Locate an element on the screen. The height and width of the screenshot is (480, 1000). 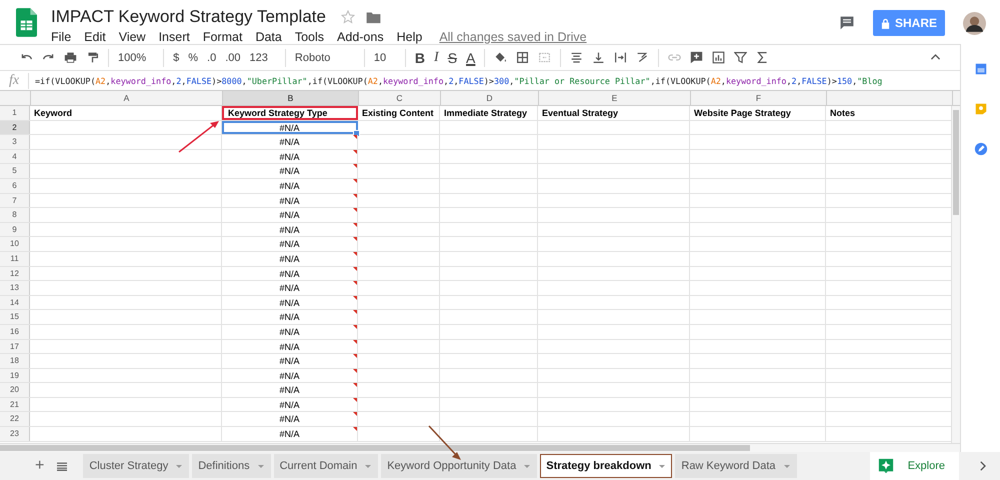
row-number: 10 is located at coordinates (15, 244).